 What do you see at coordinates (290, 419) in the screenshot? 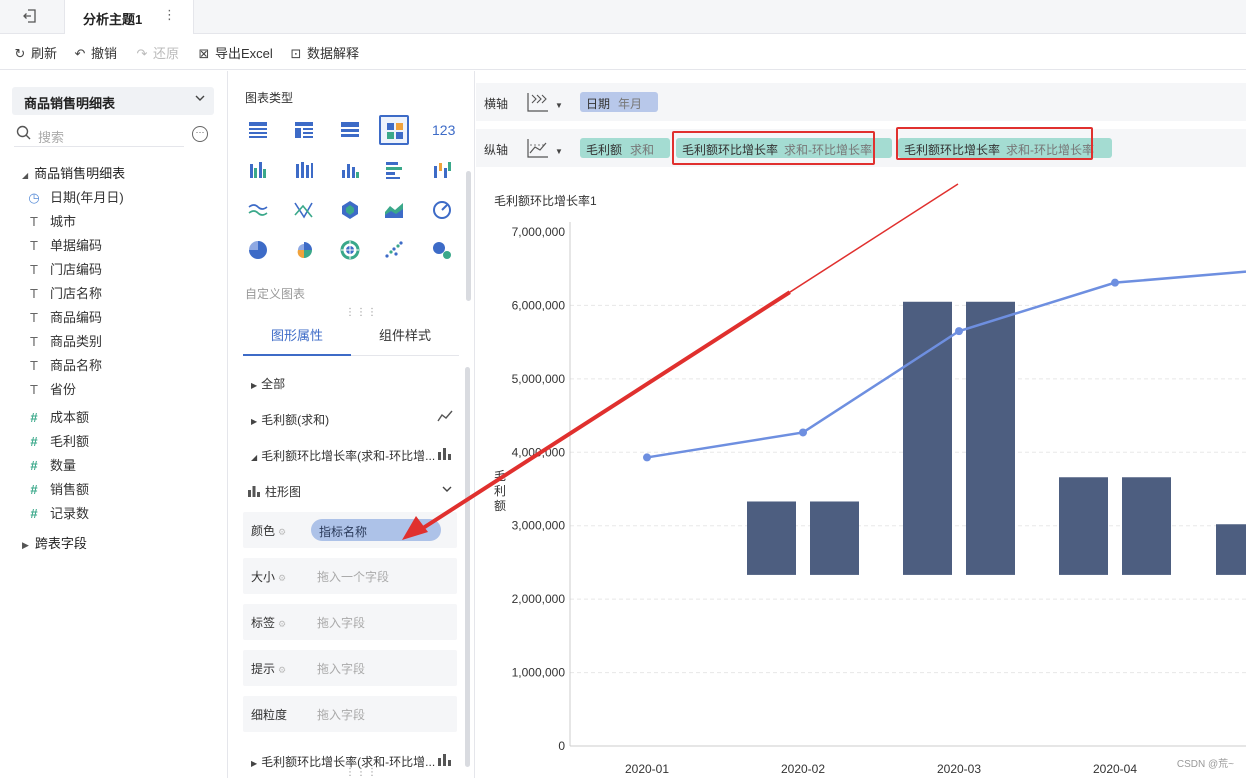
I see `prop-profit-sum: ▶ 毛利额(求和)` at bounding box center [290, 419].